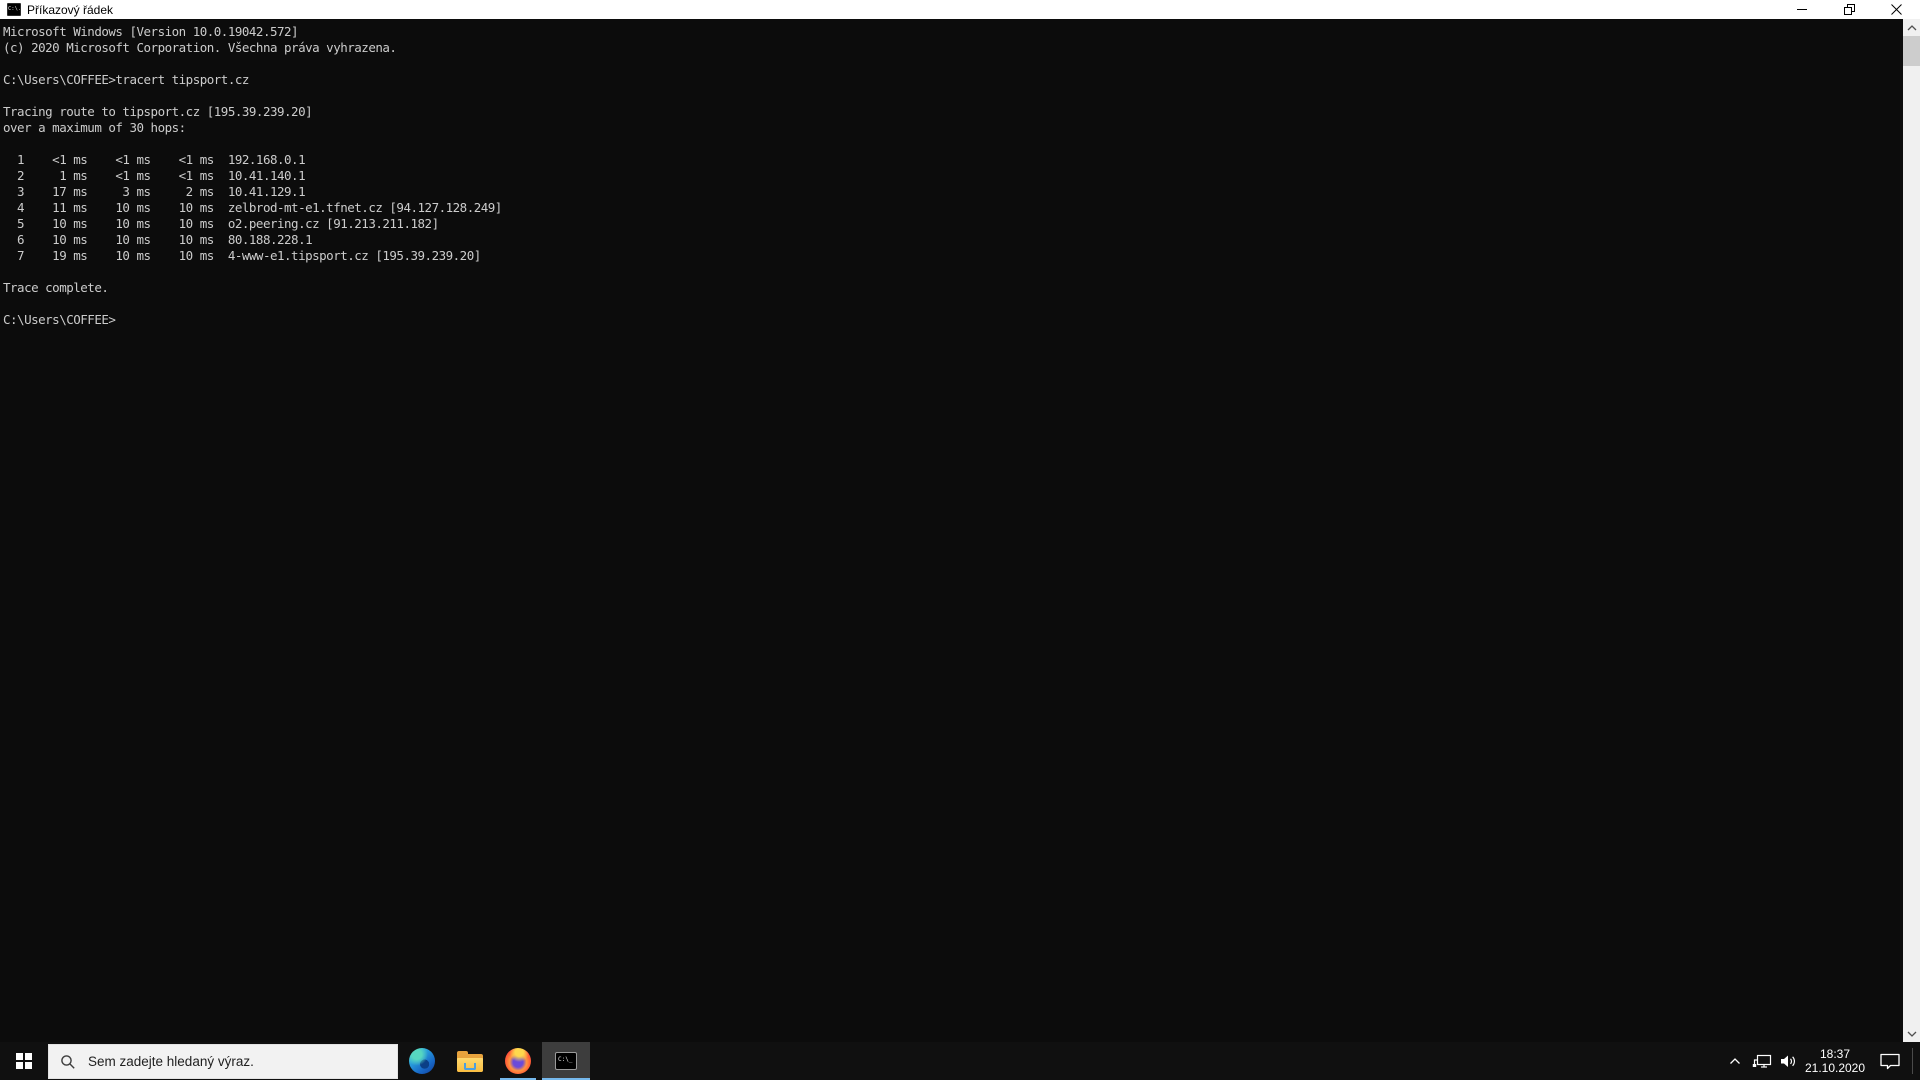 Image resolution: width=1920 pixels, height=1080 pixels. What do you see at coordinates (14, 9) in the screenshot?
I see `cmd-app-icon: C:\.` at bounding box center [14, 9].